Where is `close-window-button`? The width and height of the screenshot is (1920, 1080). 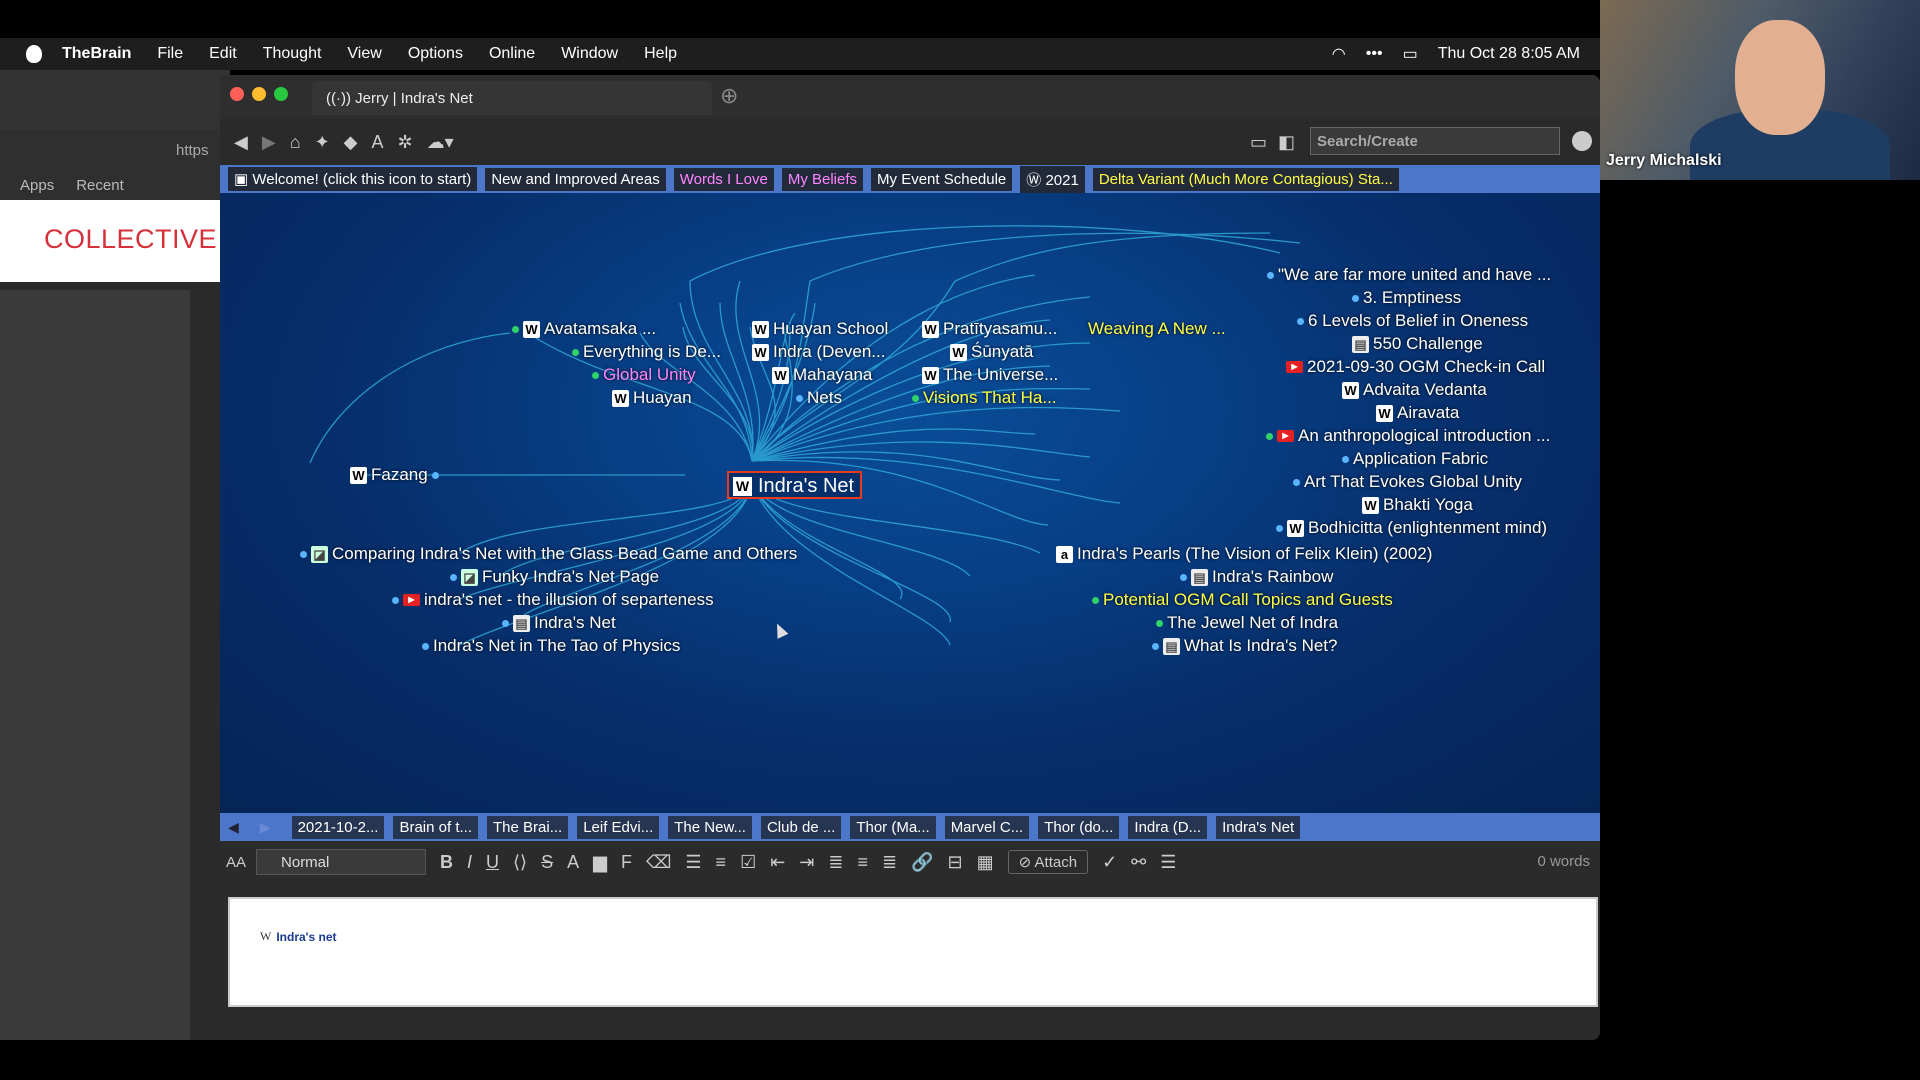 close-window-button is located at coordinates (237, 94).